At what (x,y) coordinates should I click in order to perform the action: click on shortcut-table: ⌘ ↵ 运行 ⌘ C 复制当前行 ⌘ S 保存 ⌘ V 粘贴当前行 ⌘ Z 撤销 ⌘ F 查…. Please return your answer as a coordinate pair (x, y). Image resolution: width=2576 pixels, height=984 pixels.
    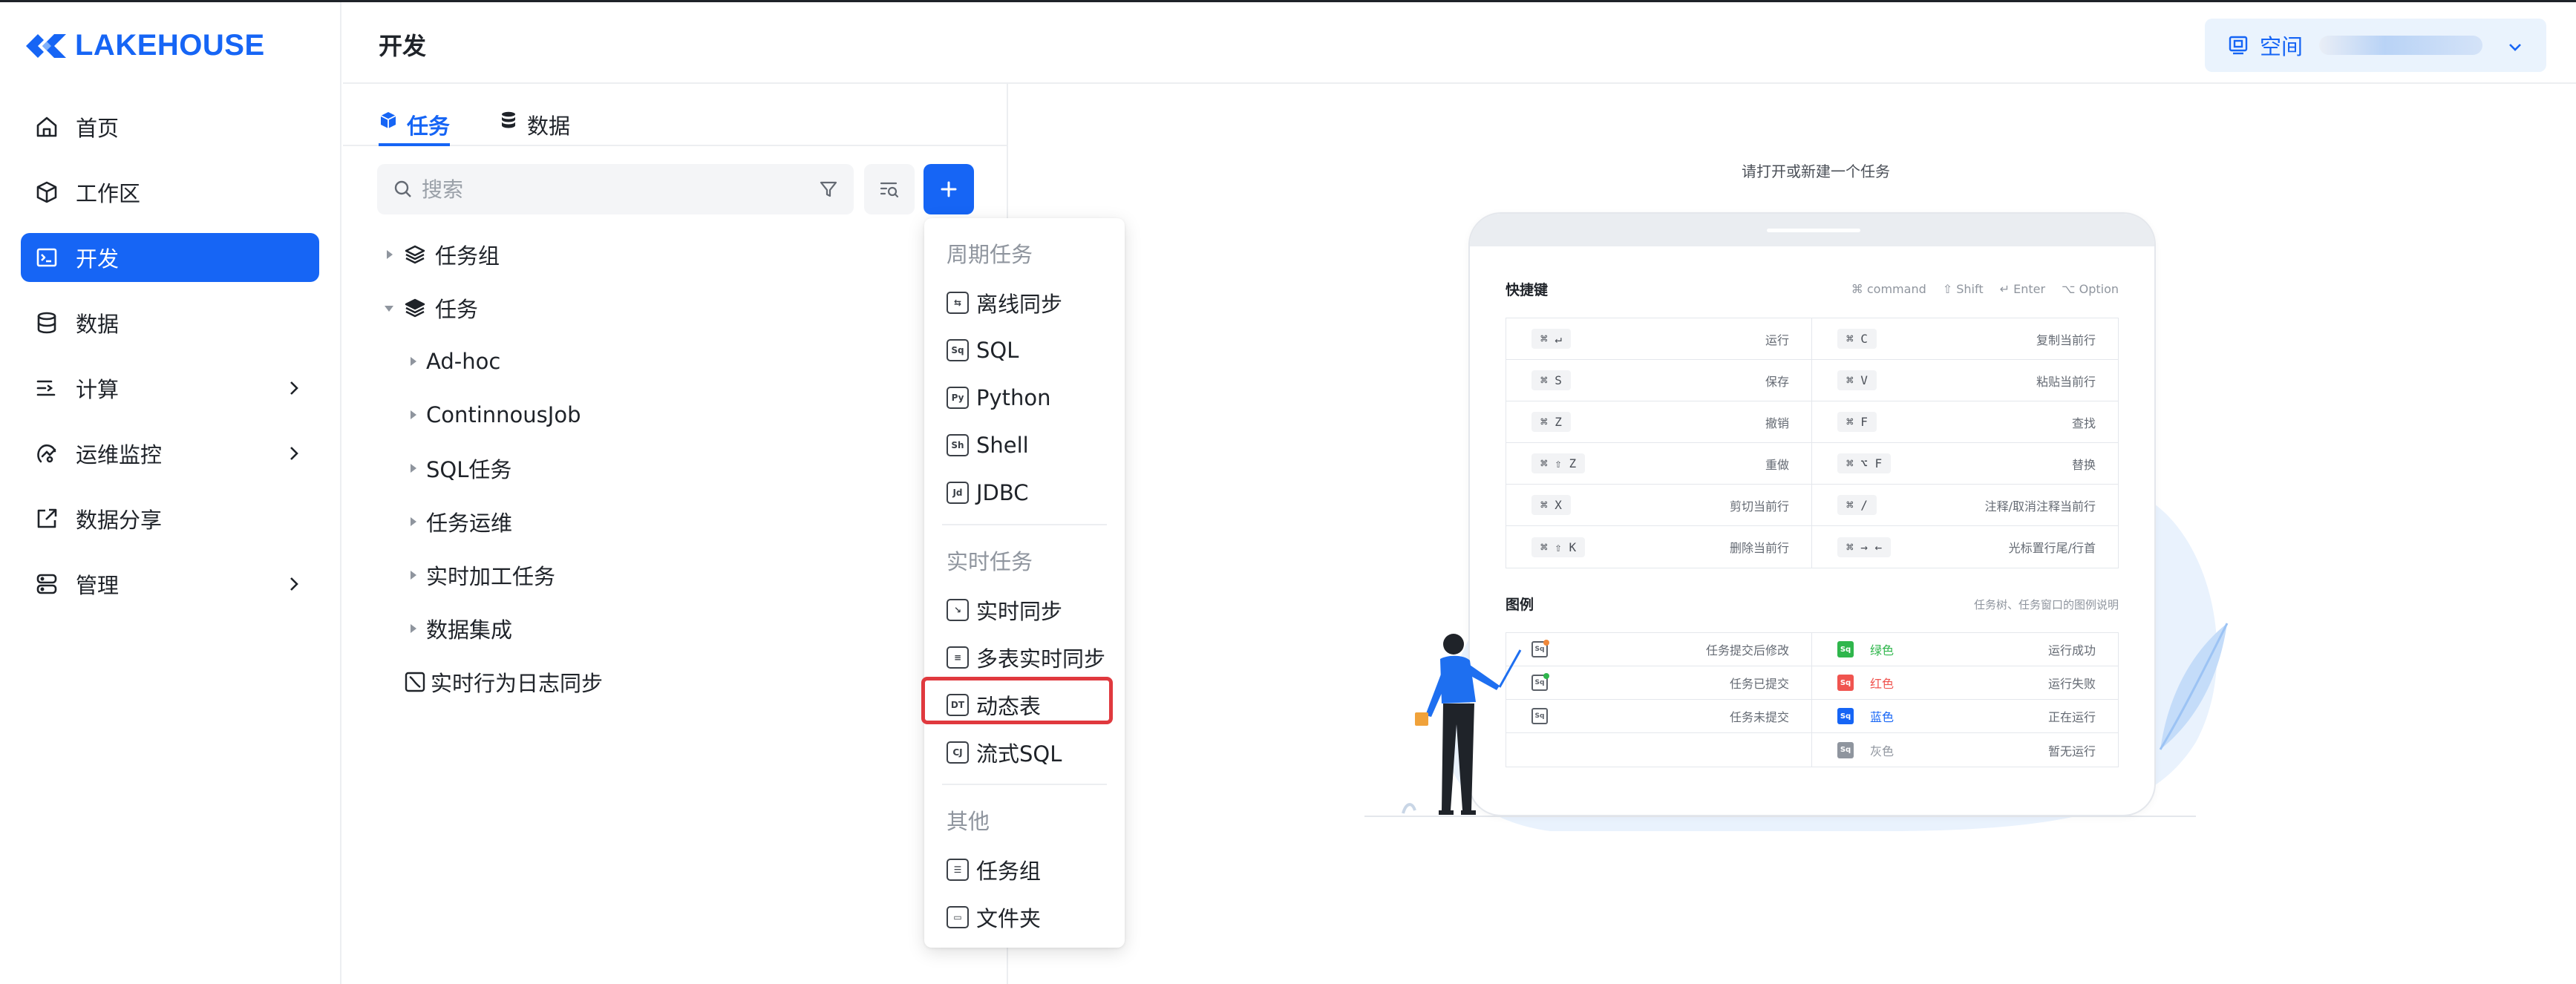
    Looking at the image, I should click on (1812, 443).